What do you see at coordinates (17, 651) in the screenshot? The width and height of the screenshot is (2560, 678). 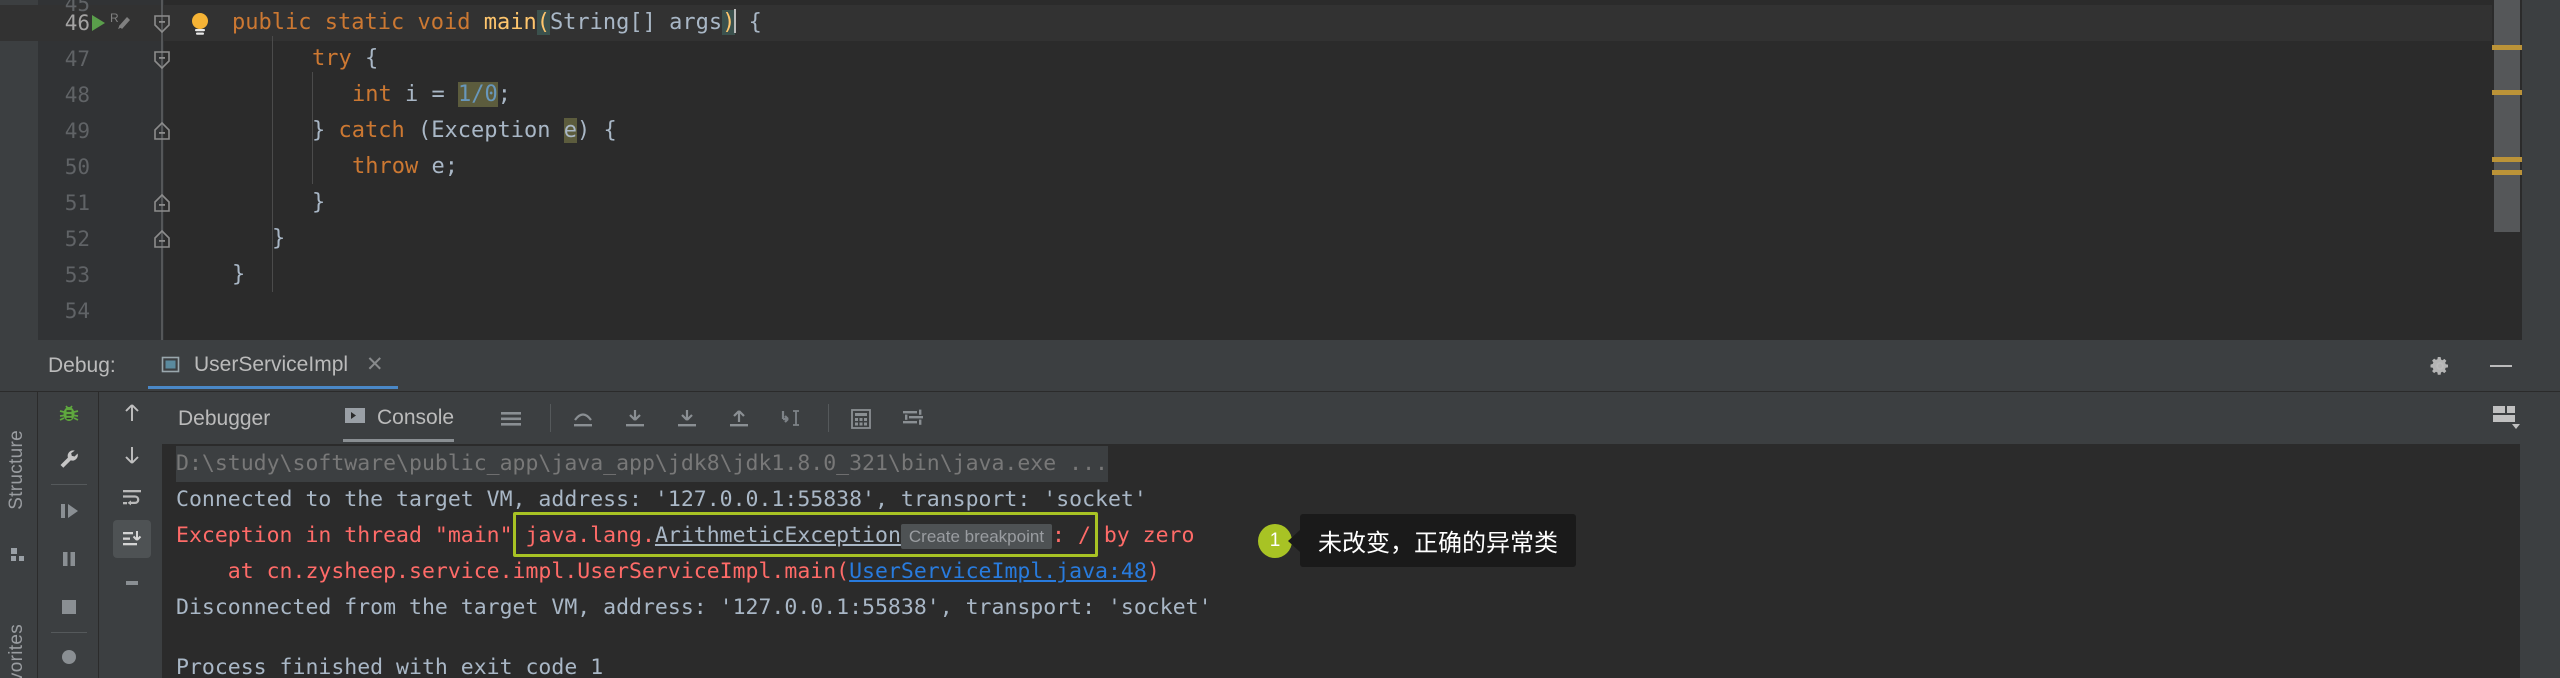 I see `sidebar-item-favorites: vorites` at bounding box center [17, 651].